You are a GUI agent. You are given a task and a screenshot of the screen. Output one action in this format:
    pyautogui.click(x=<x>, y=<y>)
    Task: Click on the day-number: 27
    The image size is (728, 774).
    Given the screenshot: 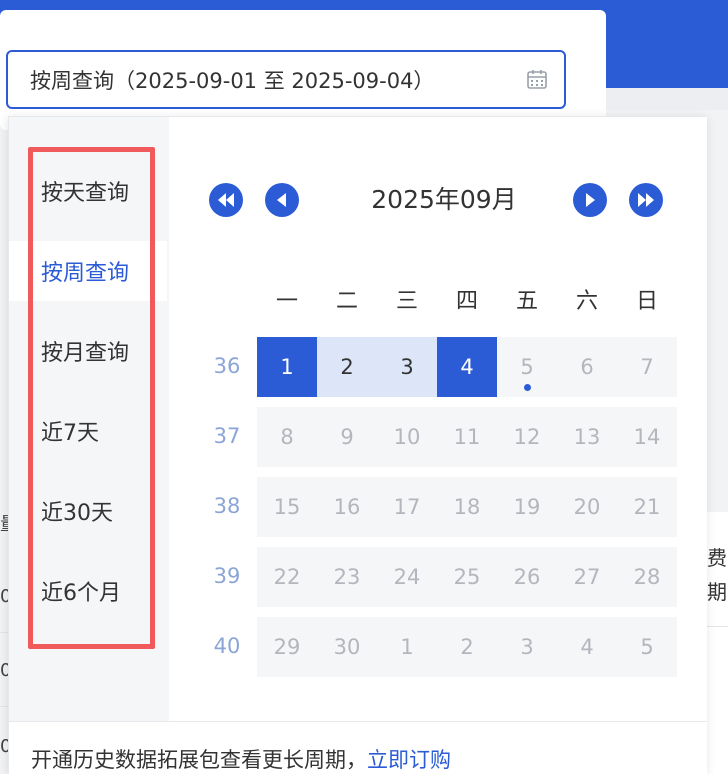 What is the action you would take?
    pyautogui.click(x=587, y=577)
    